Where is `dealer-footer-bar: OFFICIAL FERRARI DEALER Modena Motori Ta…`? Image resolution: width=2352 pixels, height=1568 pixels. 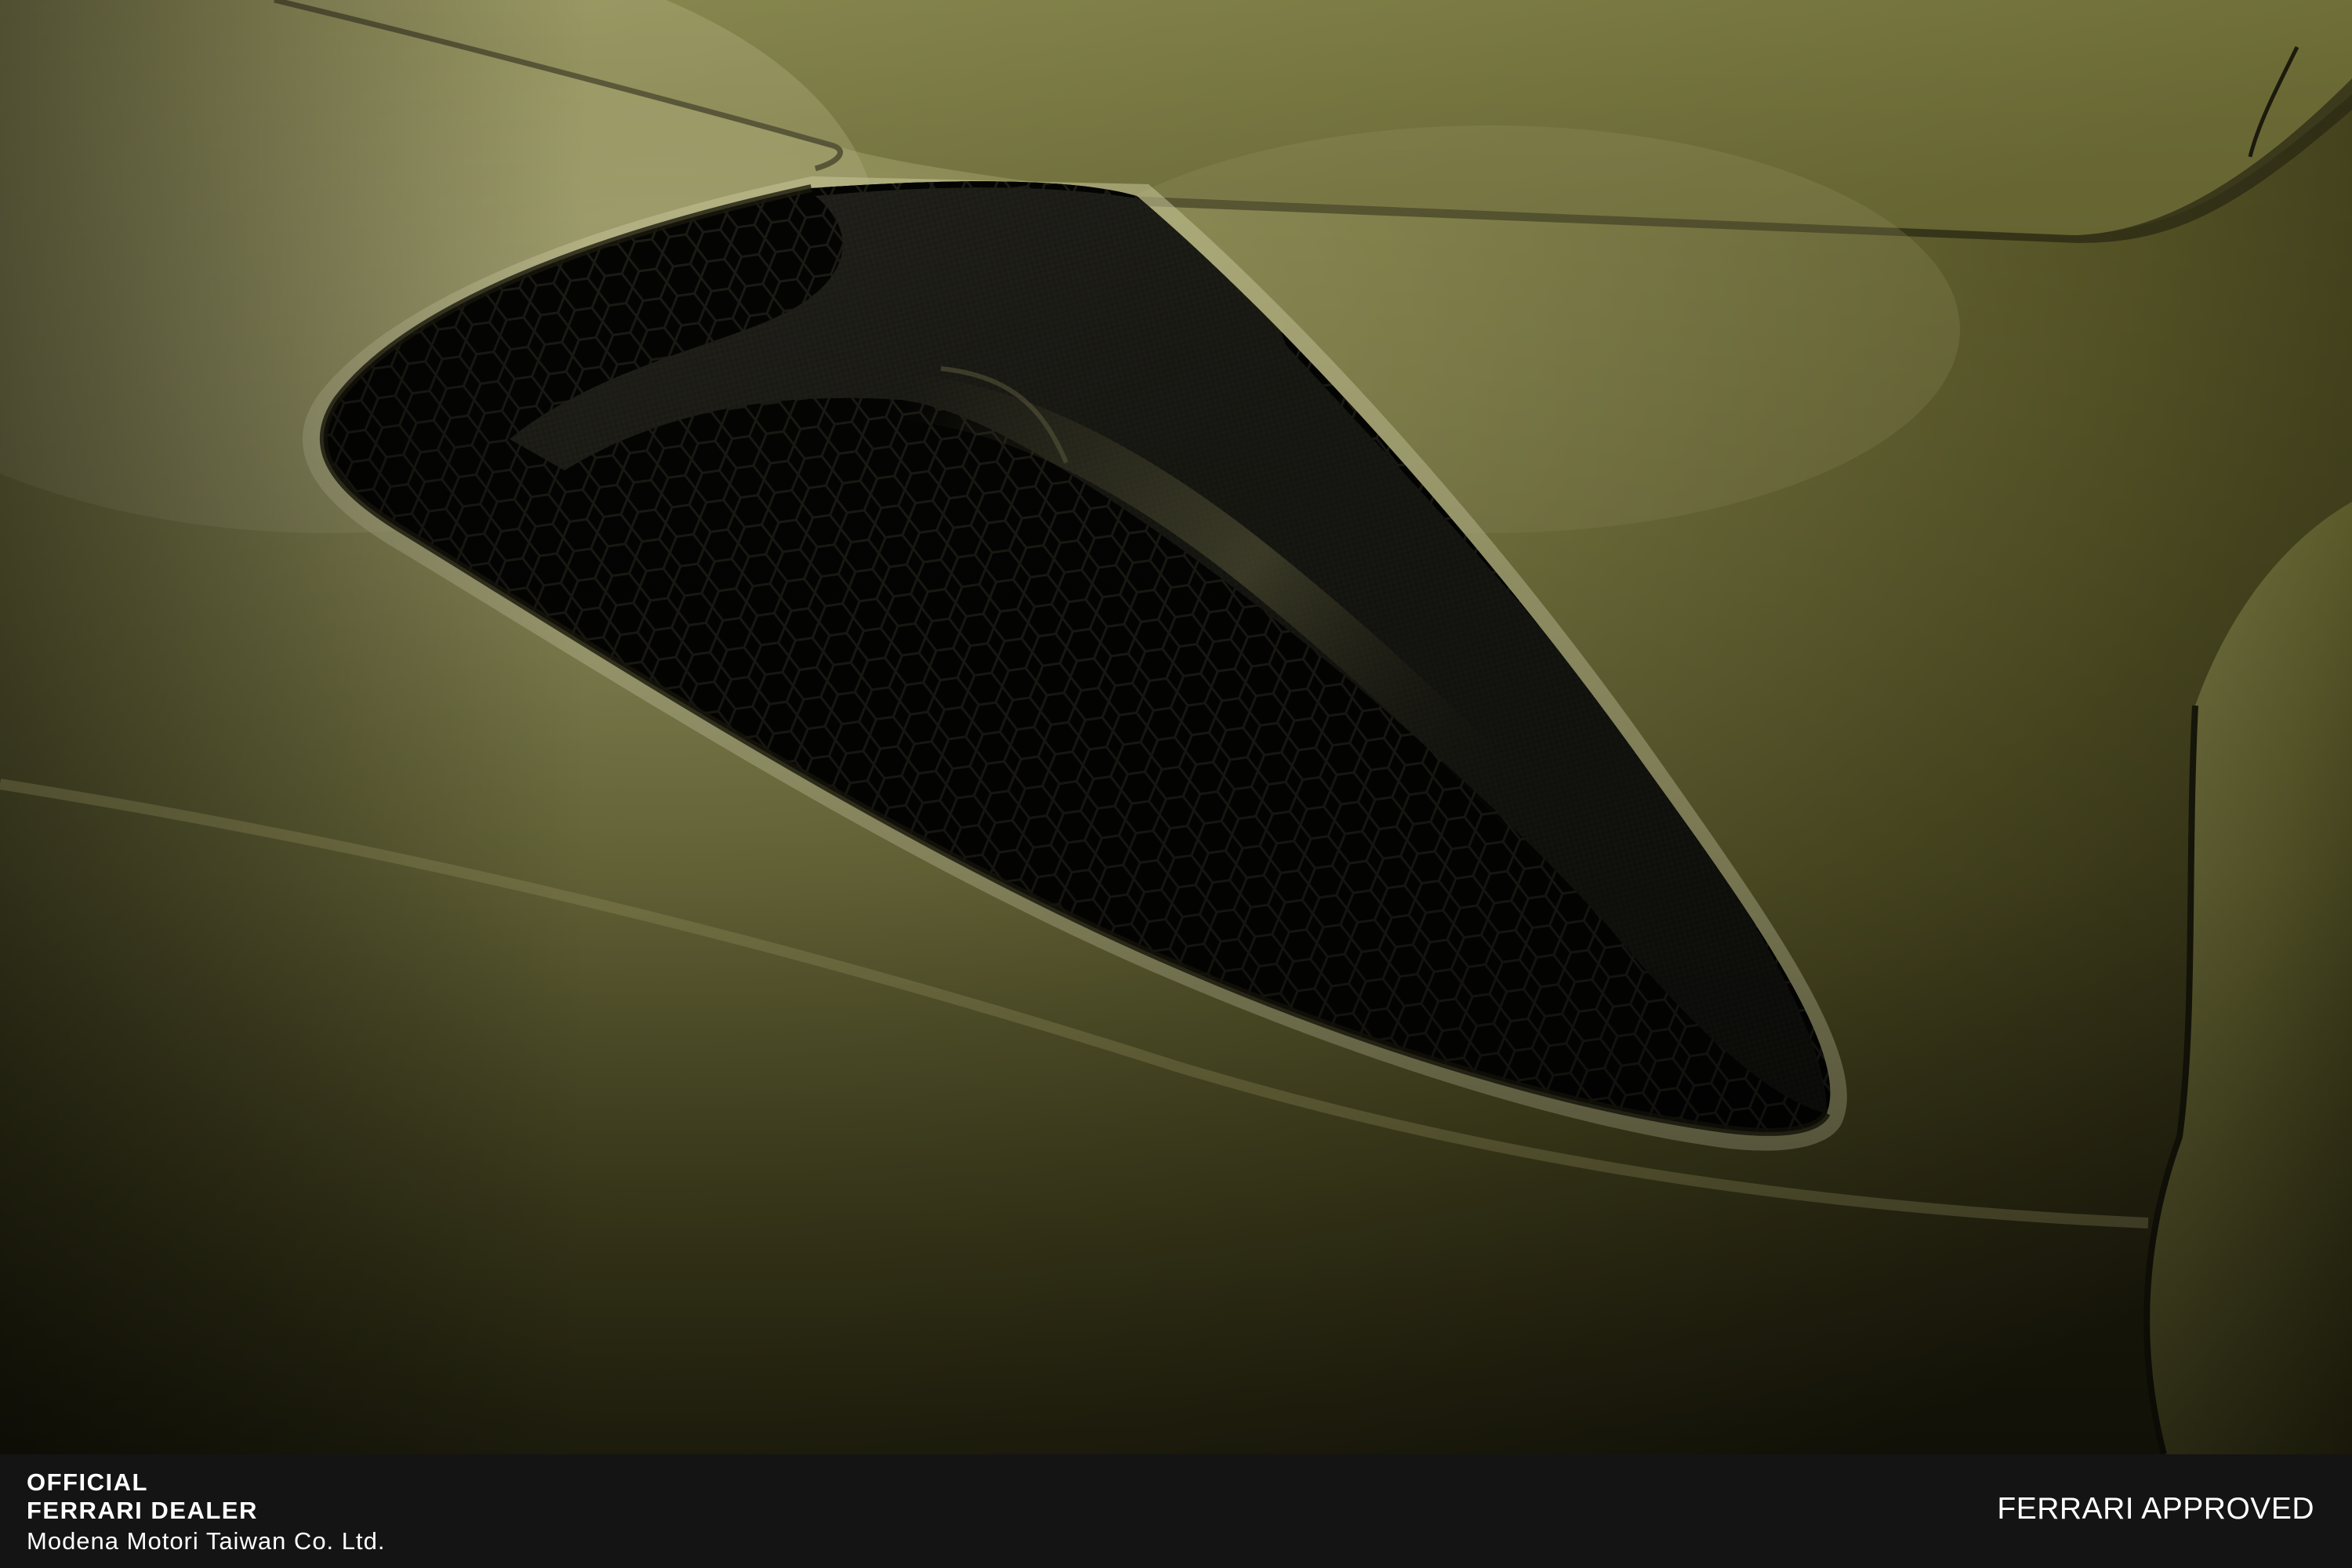
dealer-footer-bar: OFFICIAL FERRARI DEALER Modena Motori Ta… is located at coordinates (1176, 1511).